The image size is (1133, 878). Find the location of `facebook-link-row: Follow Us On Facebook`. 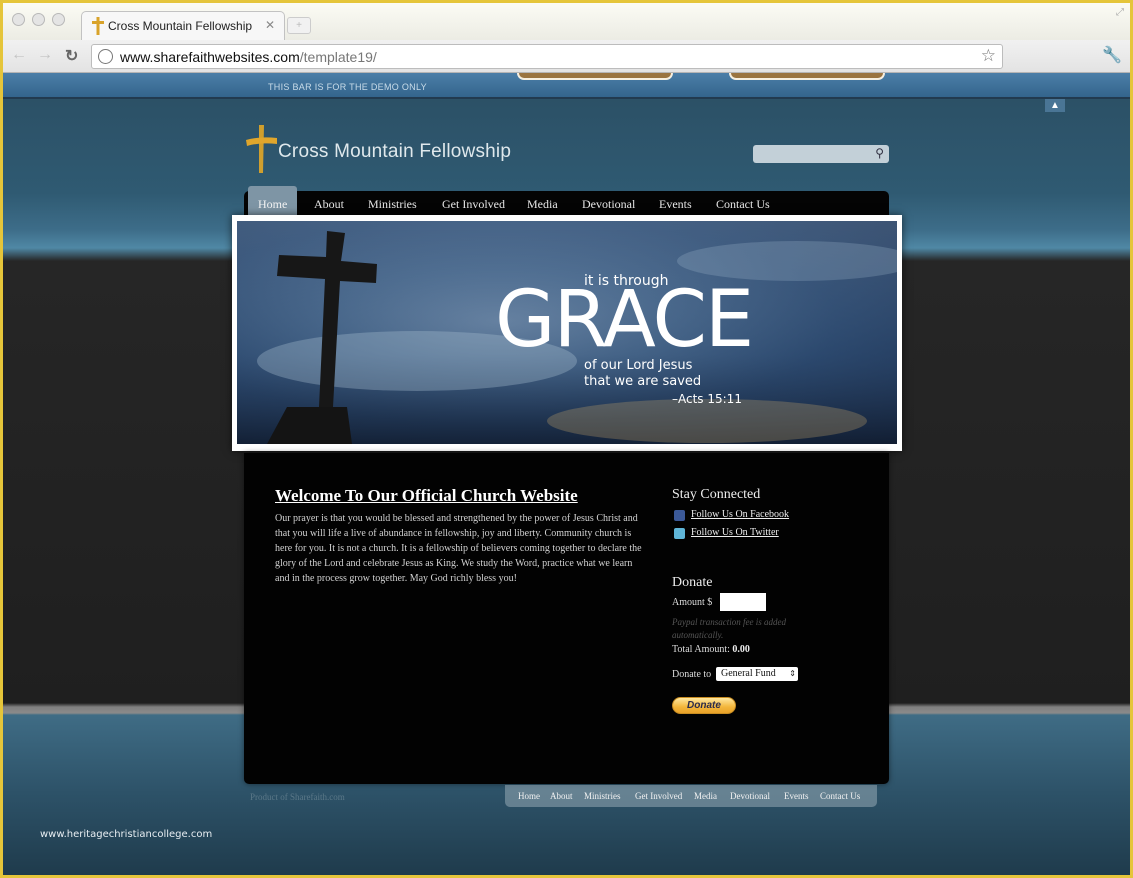

facebook-link-row: Follow Us On Facebook is located at coordinates (772, 518).